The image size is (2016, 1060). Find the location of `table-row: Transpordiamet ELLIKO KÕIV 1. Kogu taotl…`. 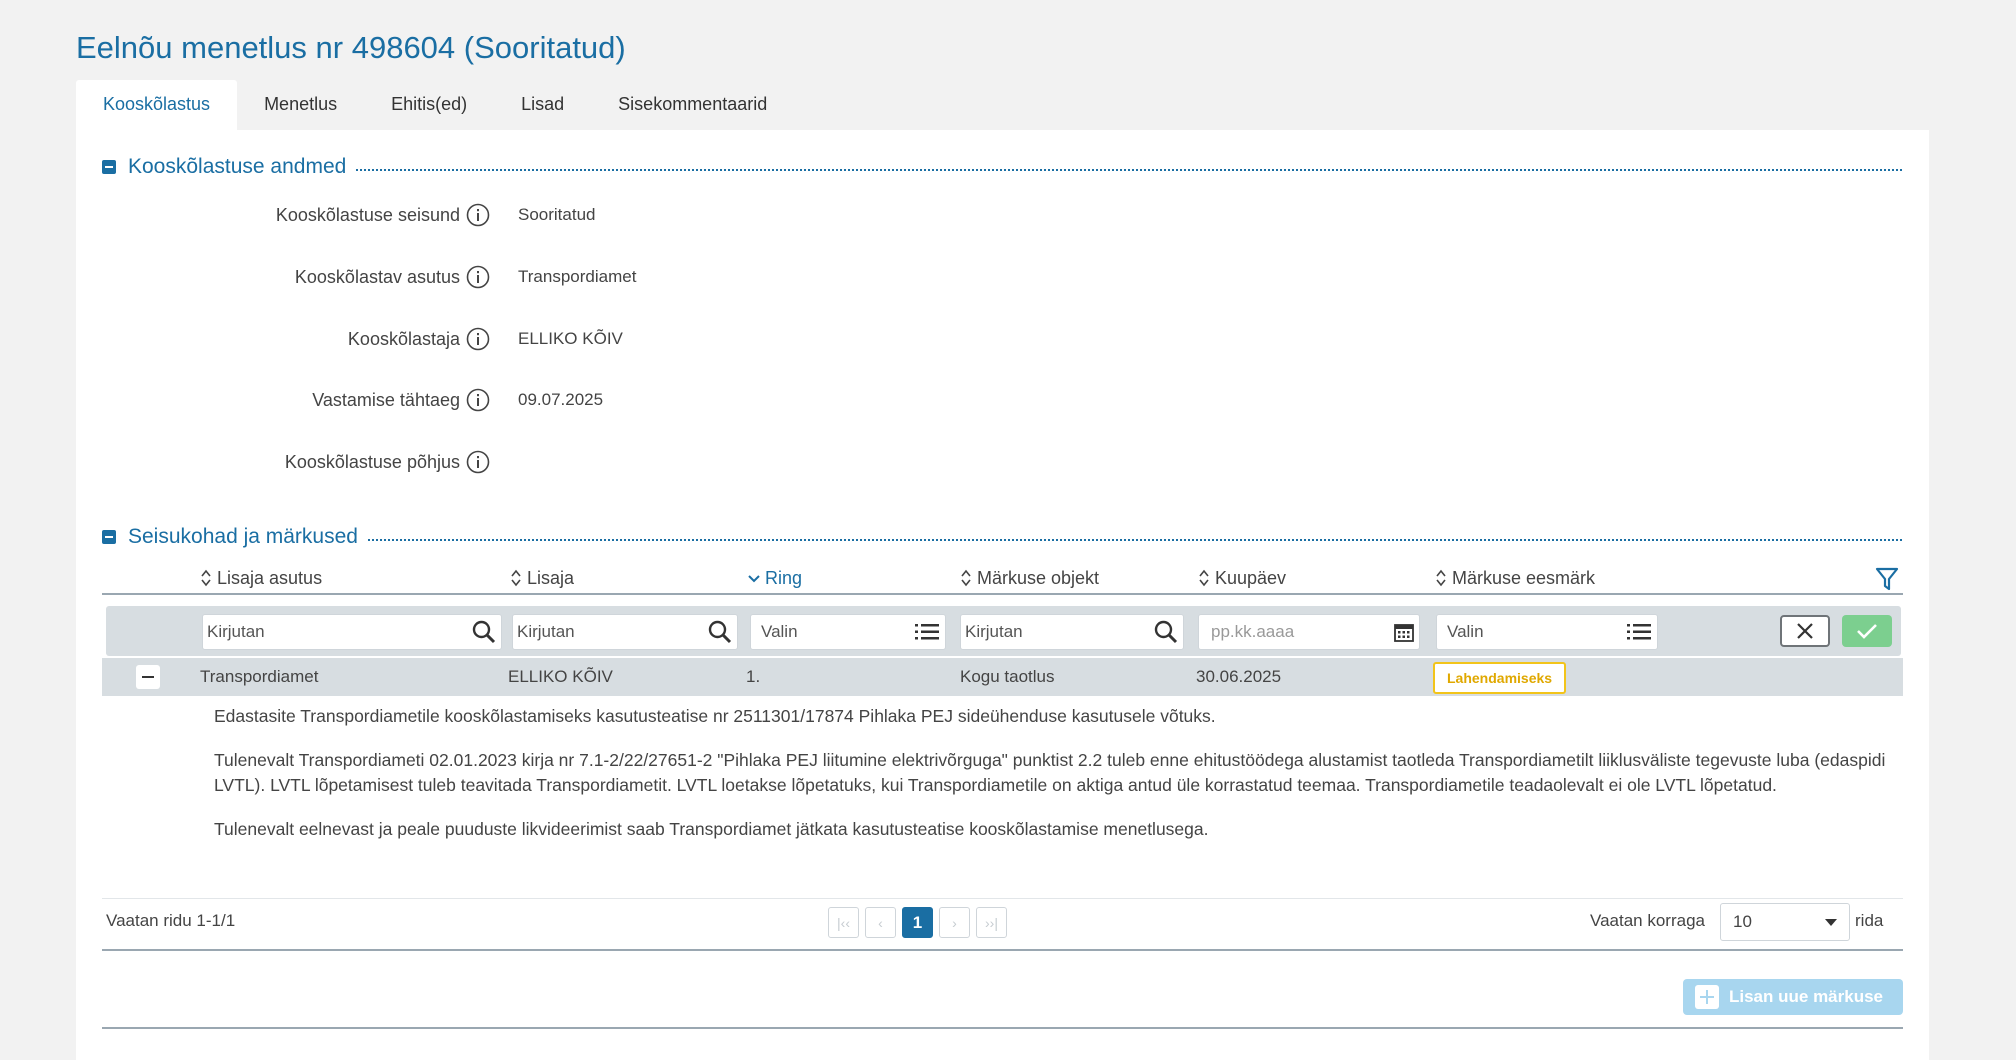

table-row: Transpordiamet ELLIKO KÕIV 1. Kogu taotl… is located at coordinates (1002, 677).